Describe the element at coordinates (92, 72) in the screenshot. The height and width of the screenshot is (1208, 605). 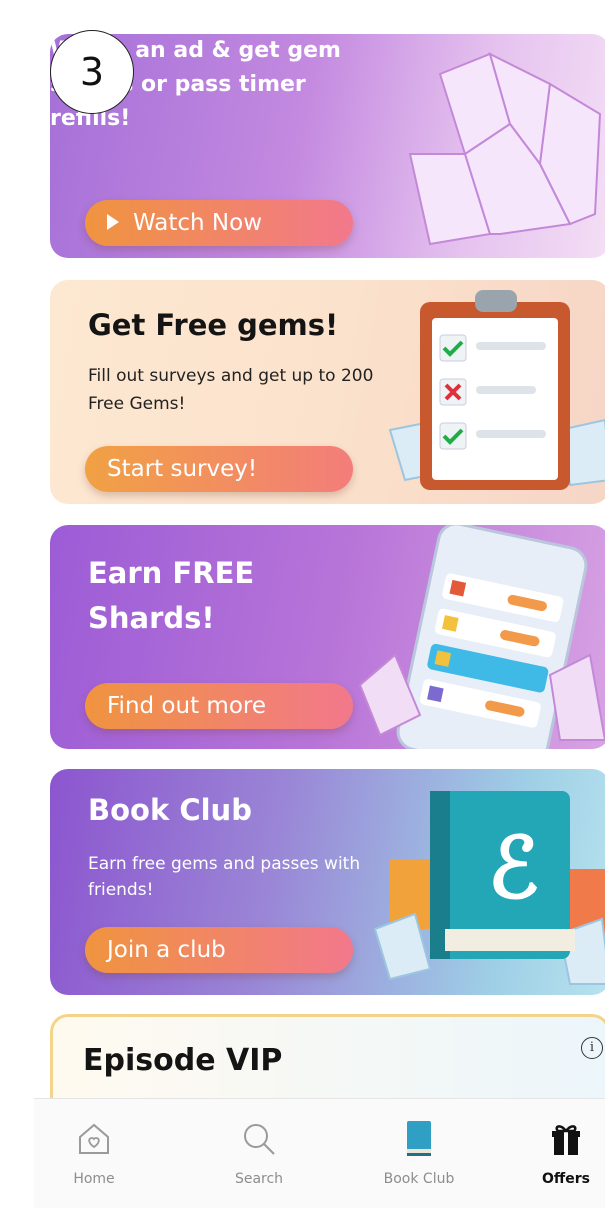
I see `step-number-badge: 3` at that location.